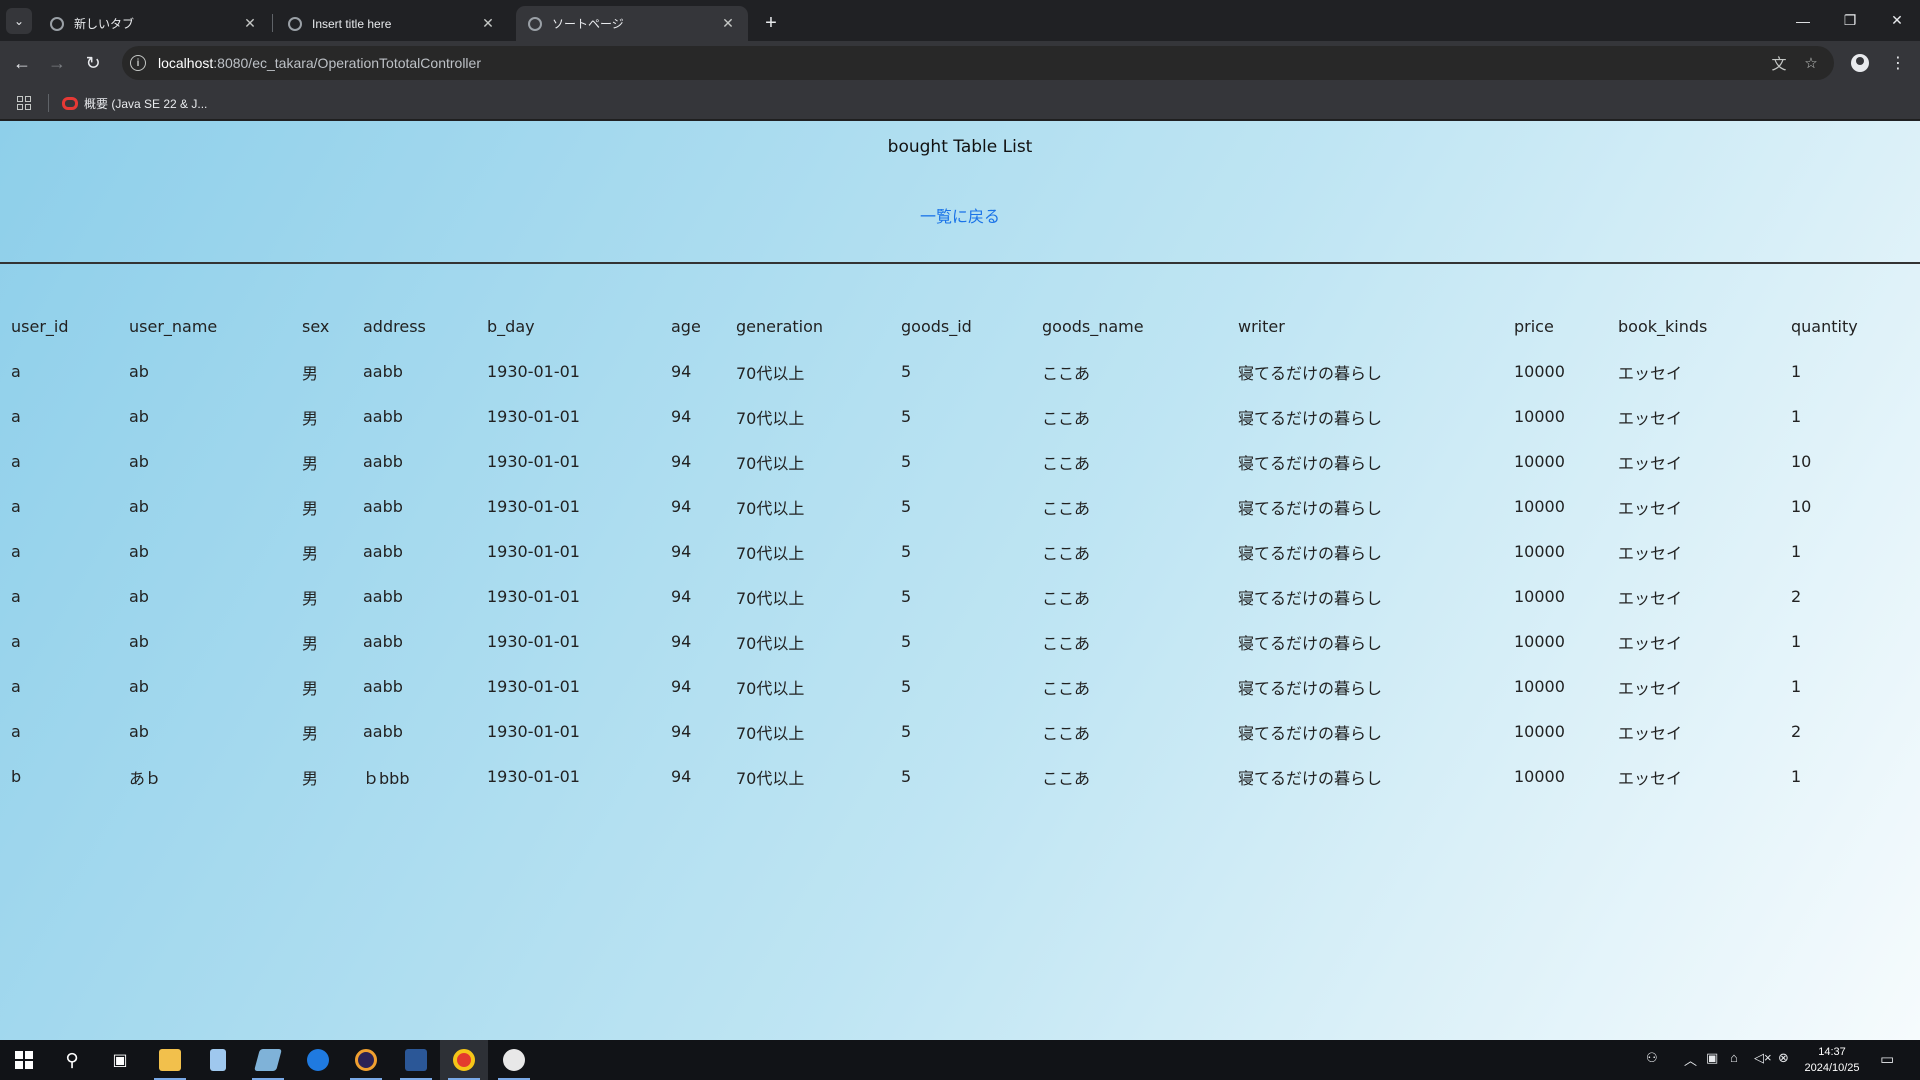 The width and height of the screenshot is (1920, 1080). Describe the element at coordinates (1850, 20) in the screenshot. I see `restore-icon: ❐` at that location.